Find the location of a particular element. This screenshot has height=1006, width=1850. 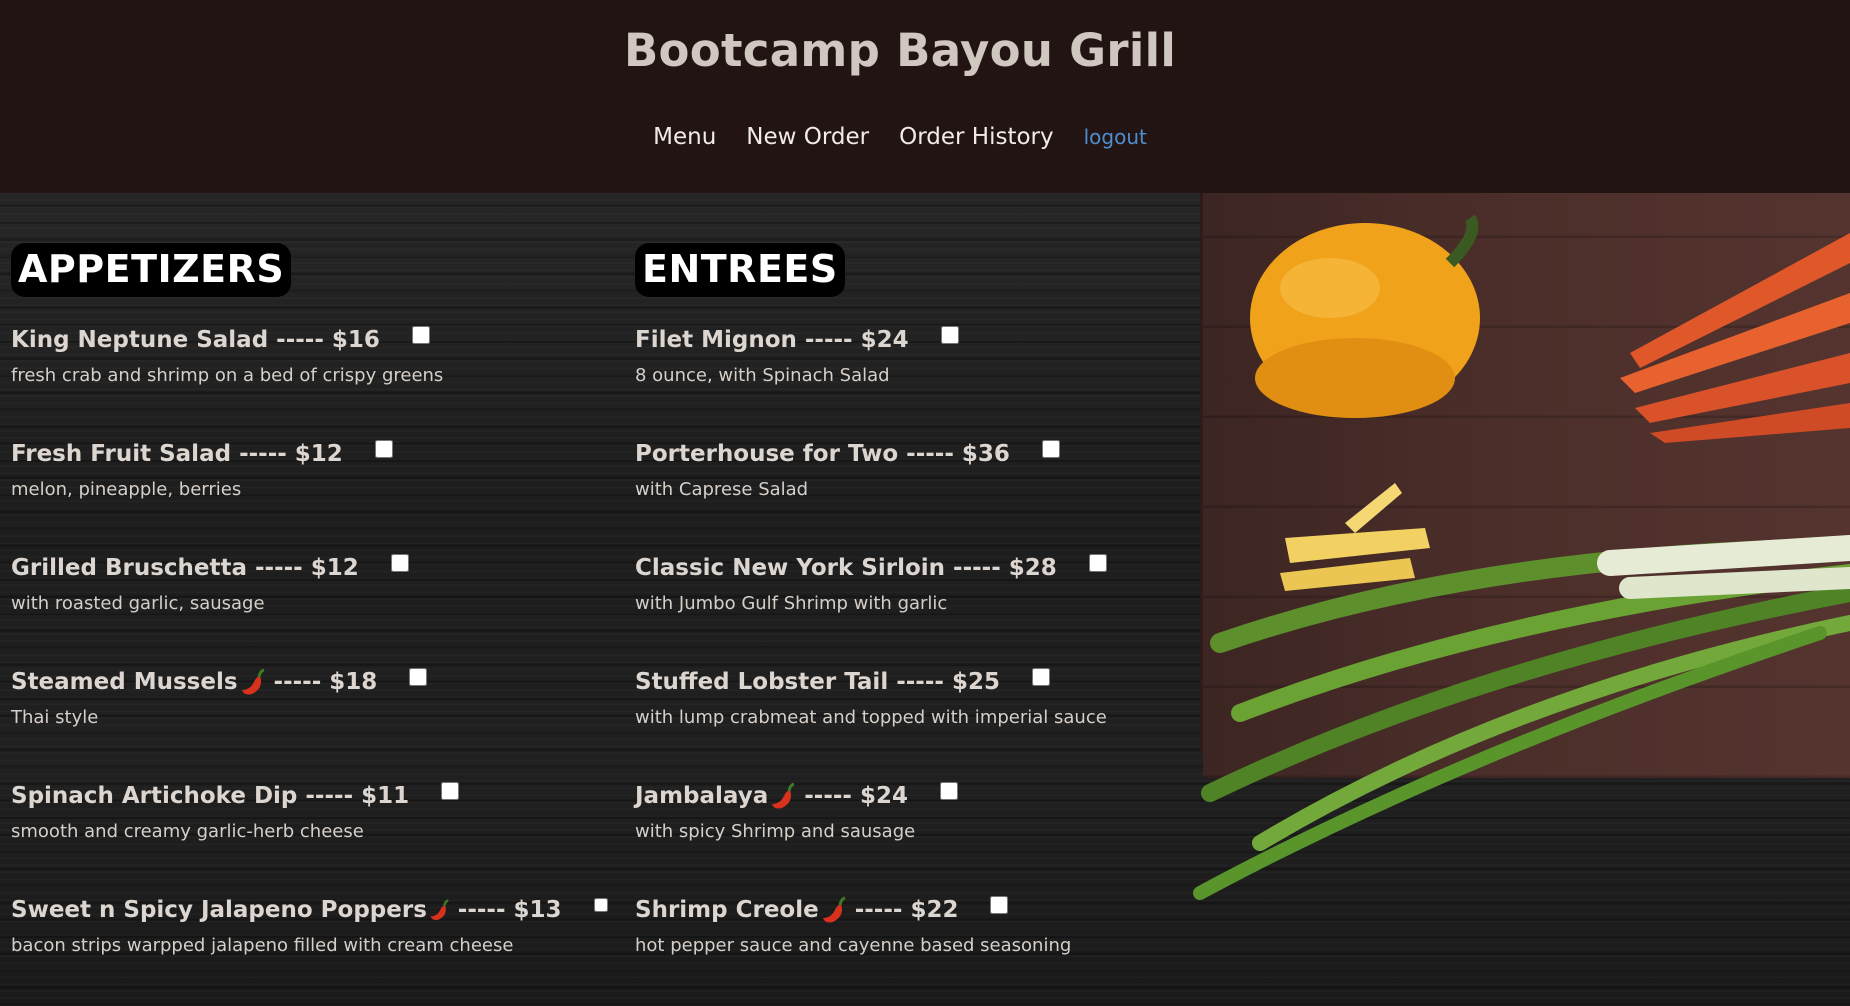

menu-item-name: Stuffed Lobster Tail is located at coordinates (762, 682).